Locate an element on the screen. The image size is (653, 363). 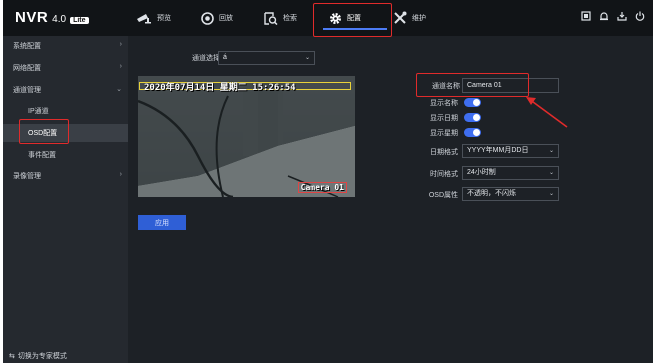
sidebar-item-label: OSD配置 is located at coordinates (43, 133).